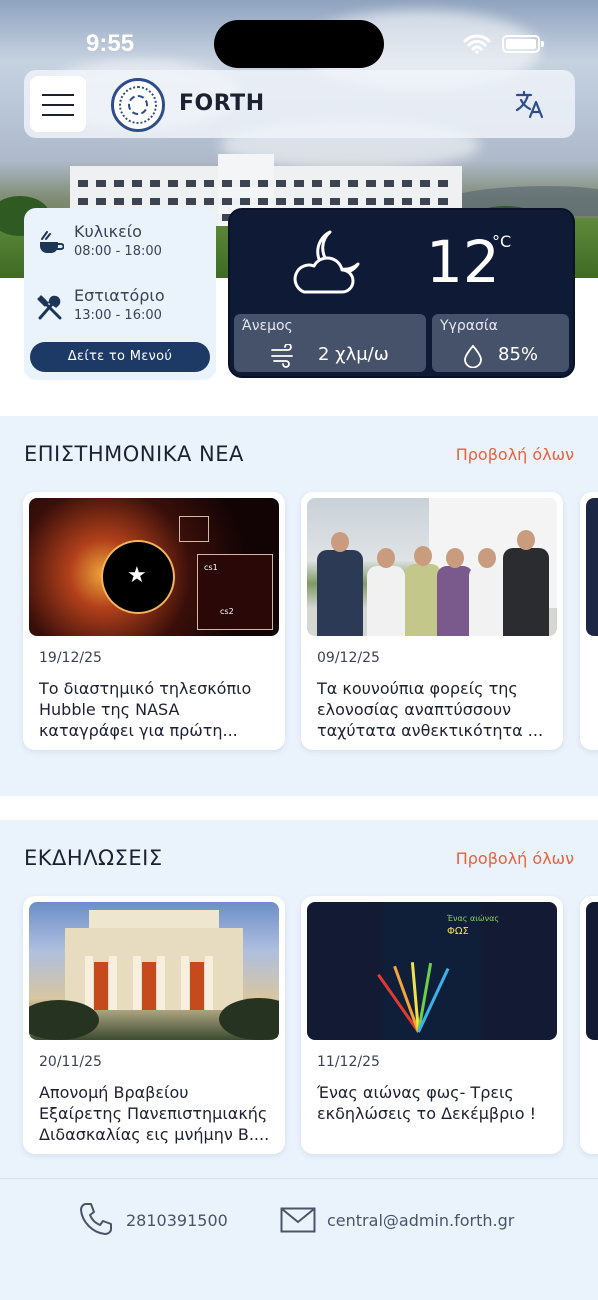  Describe the element at coordinates (518, 354) in the screenshot. I see `humidity-value: 85%` at that location.